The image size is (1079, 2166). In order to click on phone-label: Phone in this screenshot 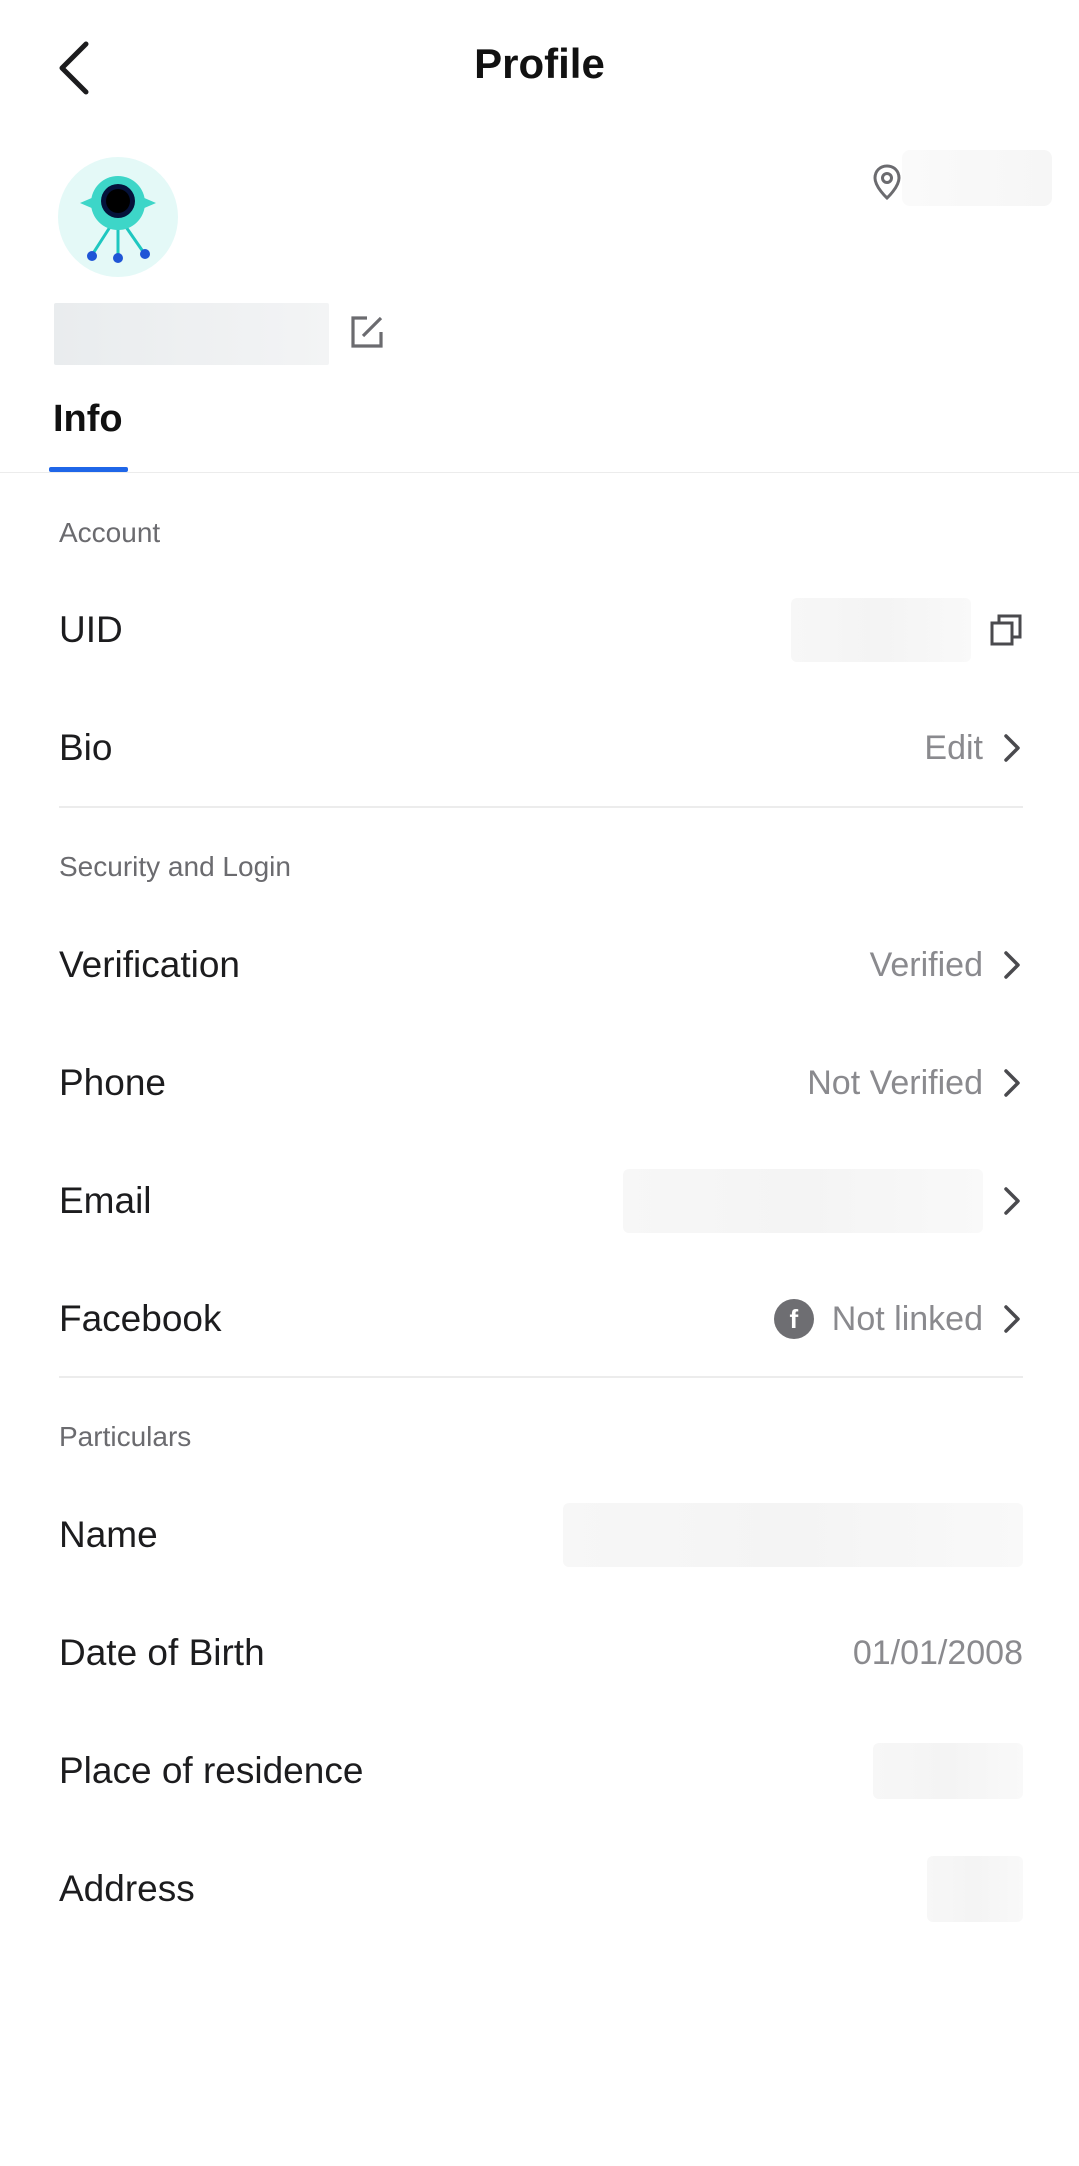, I will do `click(112, 1082)`.